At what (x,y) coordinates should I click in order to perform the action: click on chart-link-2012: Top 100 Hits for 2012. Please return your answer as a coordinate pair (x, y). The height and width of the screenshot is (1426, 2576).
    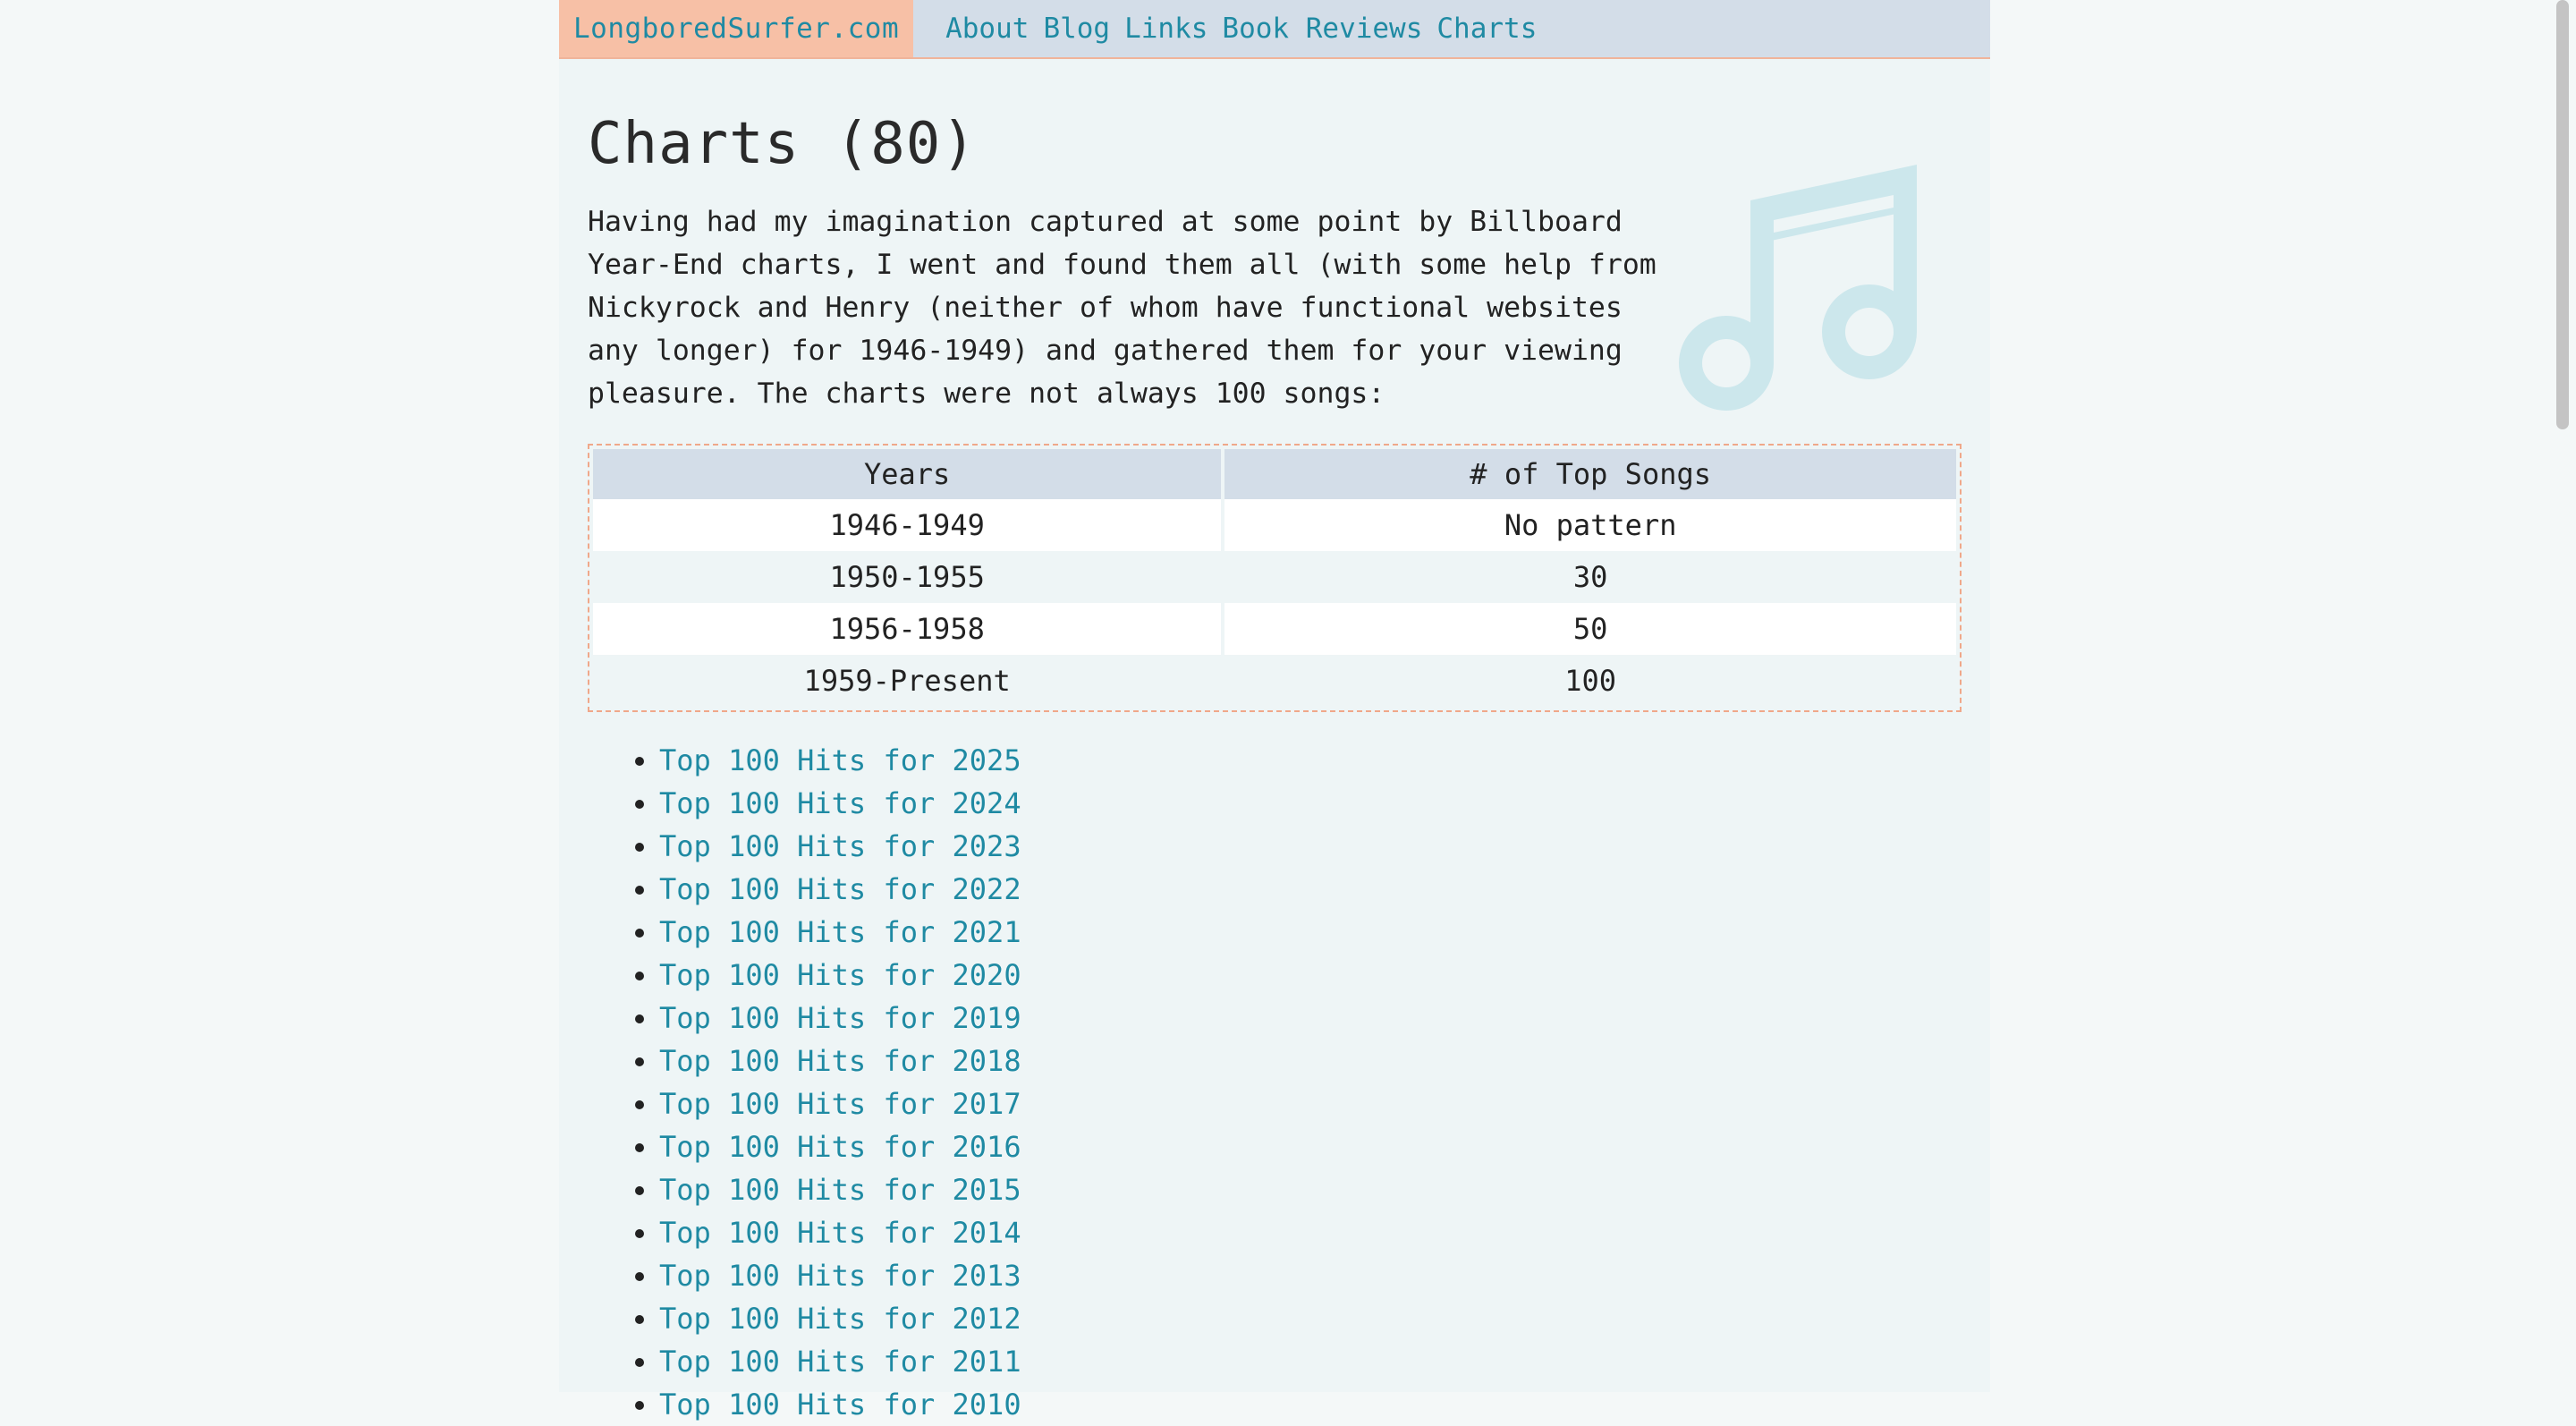
    Looking at the image, I should click on (840, 1319).